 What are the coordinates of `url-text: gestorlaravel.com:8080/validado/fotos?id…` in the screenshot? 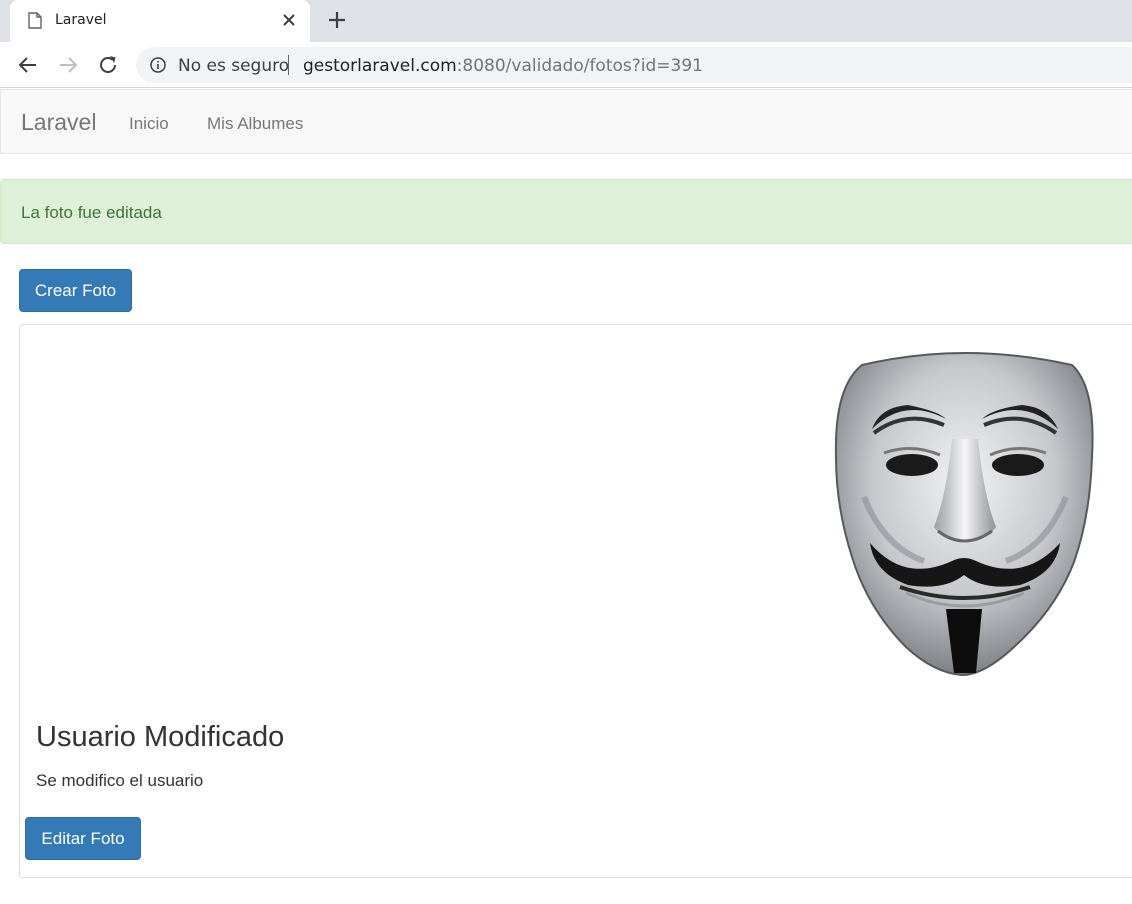 It's located at (503, 66).